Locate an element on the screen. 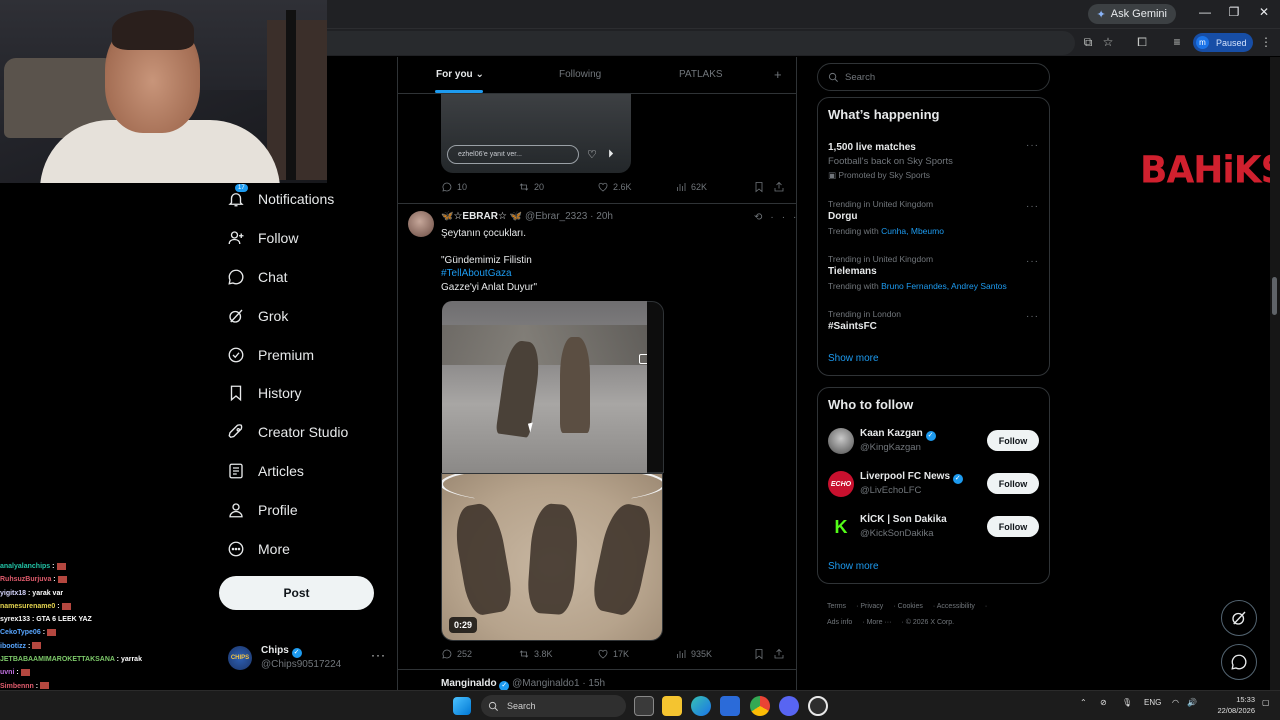 The image size is (1280, 720). notification-center-icon: ▢ is located at coordinates (1266, 702).